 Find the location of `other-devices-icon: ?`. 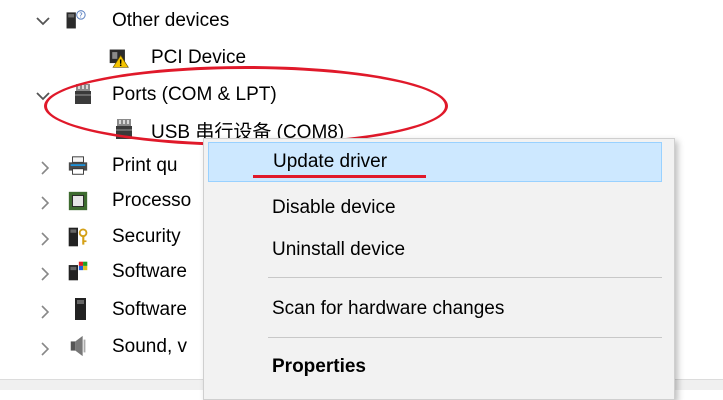

other-devices-icon: ? is located at coordinates (75, 20).